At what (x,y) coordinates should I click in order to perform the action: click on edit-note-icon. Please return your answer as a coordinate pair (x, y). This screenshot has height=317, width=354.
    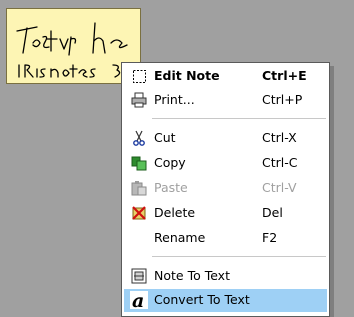
    Looking at the image, I should click on (139, 76).